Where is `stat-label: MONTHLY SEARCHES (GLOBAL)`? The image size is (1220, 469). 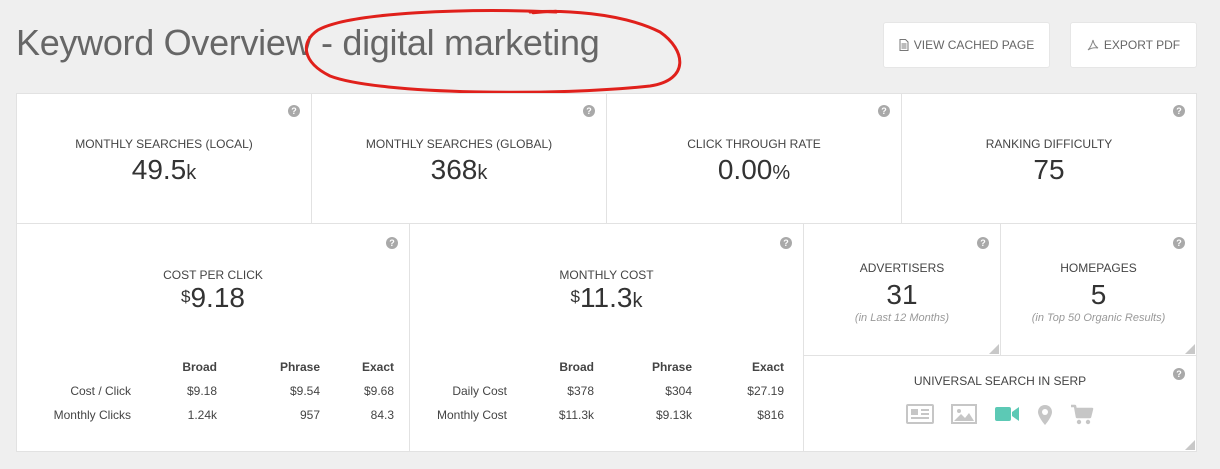
stat-label: MONTHLY SEARCHES (GLOBAL) is located at coordinates (459, 144).